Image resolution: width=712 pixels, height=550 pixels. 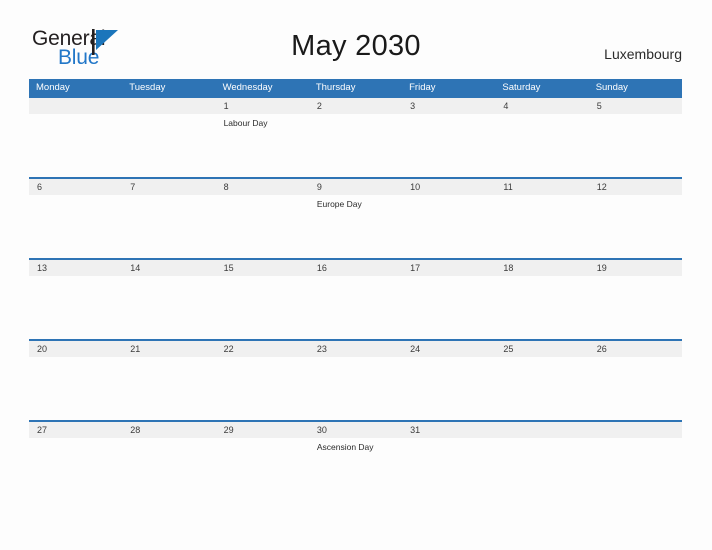 What do you see at coordinates (75, 187) in the screenshot?
I see `day-number: 6` at bounding box center [75, 187].